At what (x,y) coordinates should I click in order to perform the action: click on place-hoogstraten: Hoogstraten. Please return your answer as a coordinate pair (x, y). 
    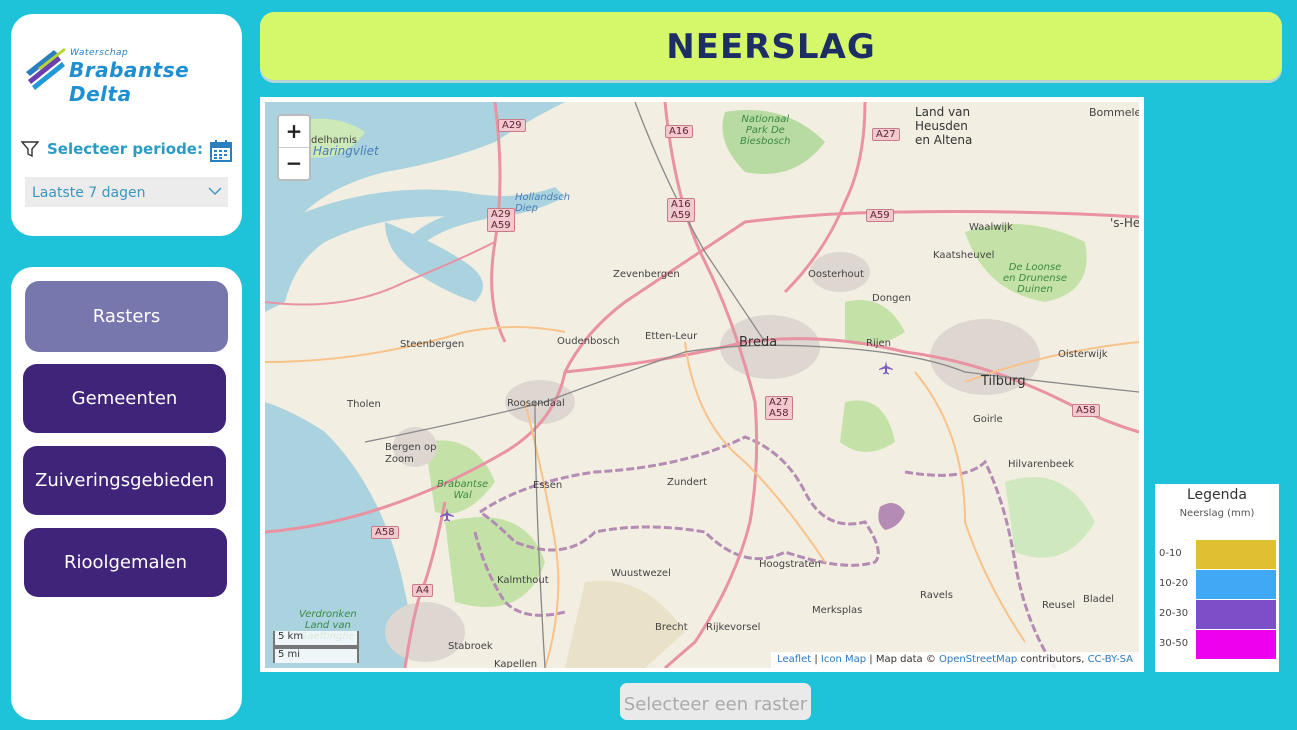
    Looking at the image, I should click on (790, 564).